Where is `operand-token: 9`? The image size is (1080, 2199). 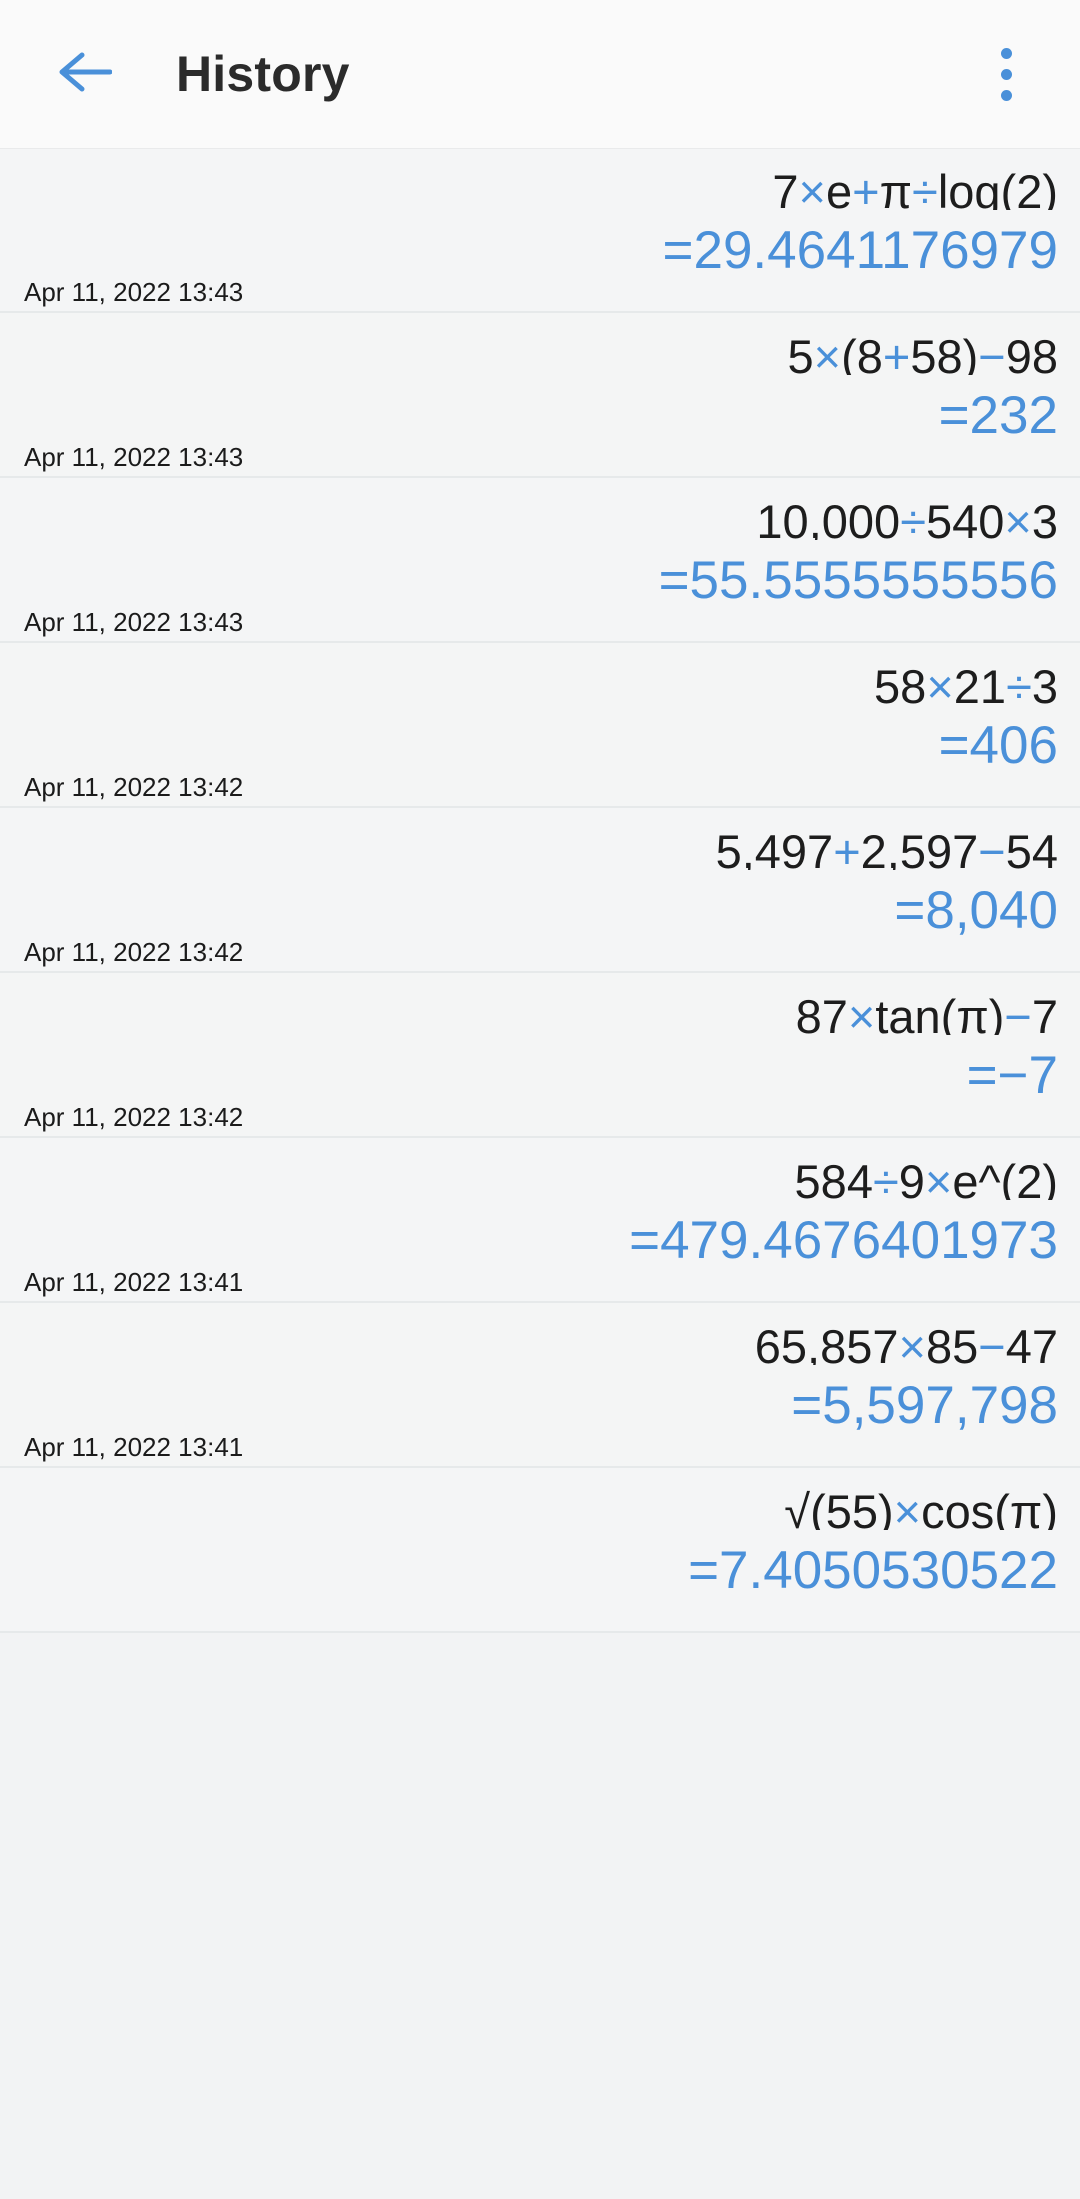 operand-token: 9 is located at coordinates (911, 1177).